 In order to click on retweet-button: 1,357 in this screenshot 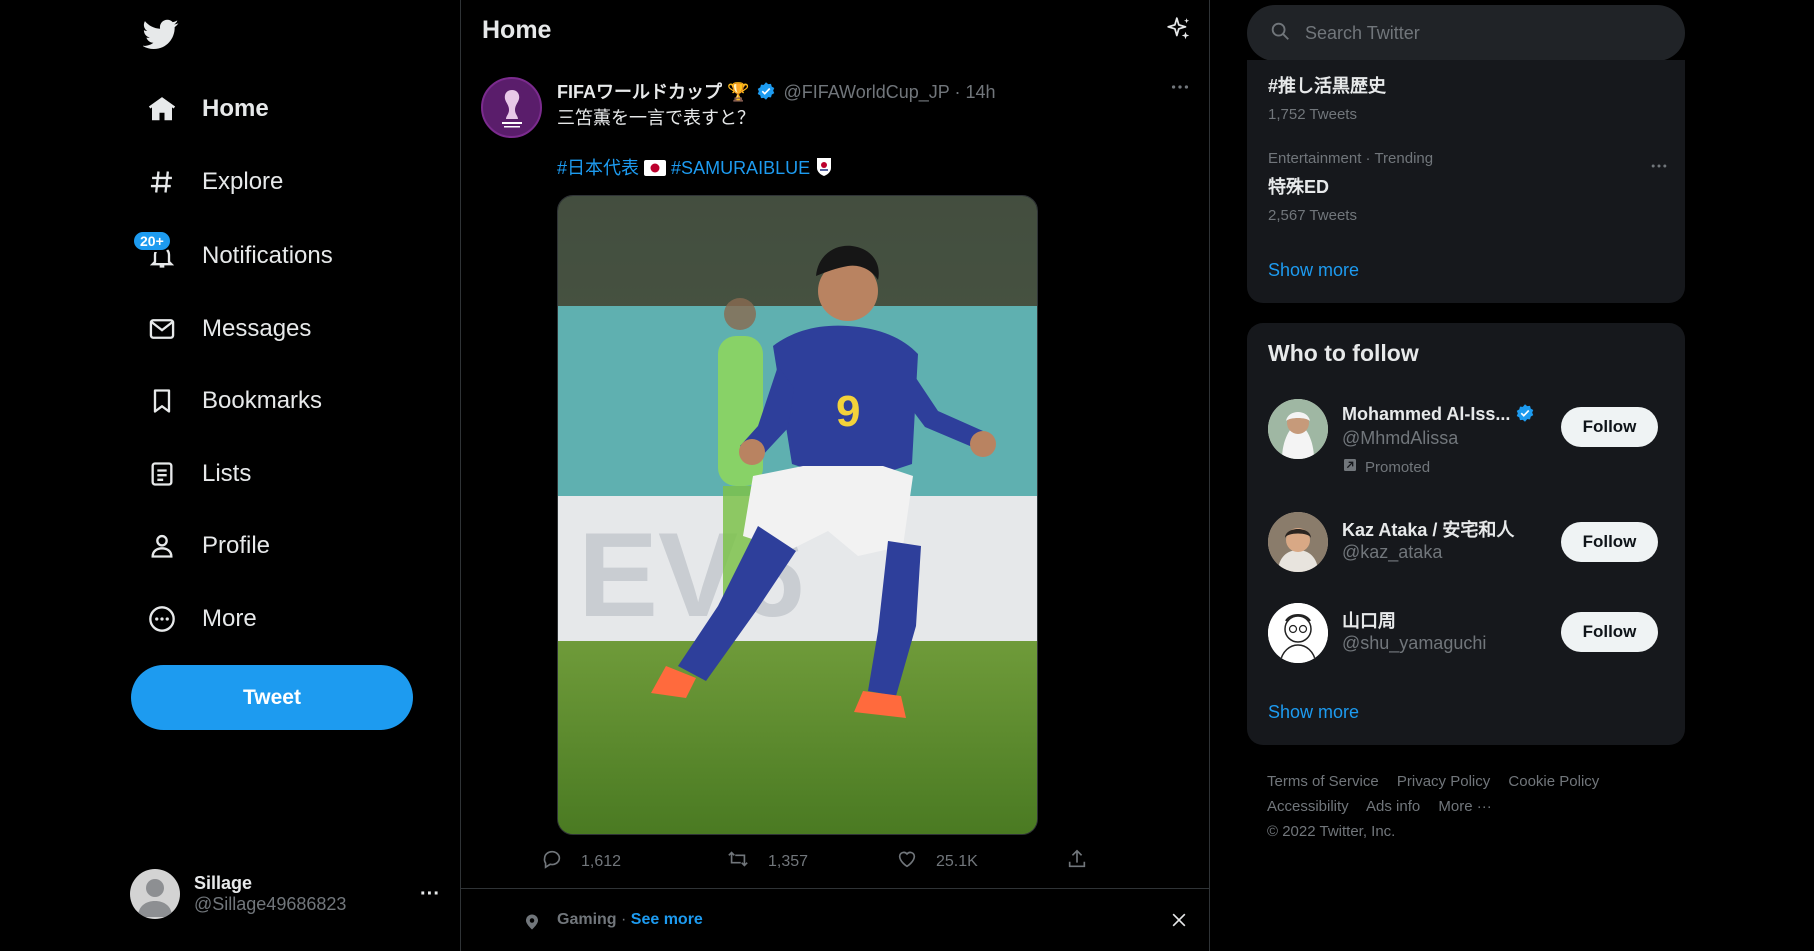, I will do `click(767, 861)`.